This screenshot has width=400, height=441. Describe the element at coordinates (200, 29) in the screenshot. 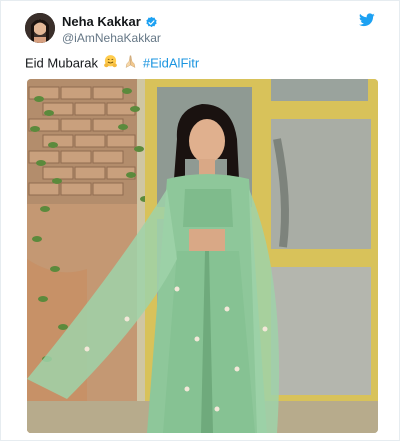

I see `tweet-header: Neha Kakkar @iAmNehaKakkar` at that location.